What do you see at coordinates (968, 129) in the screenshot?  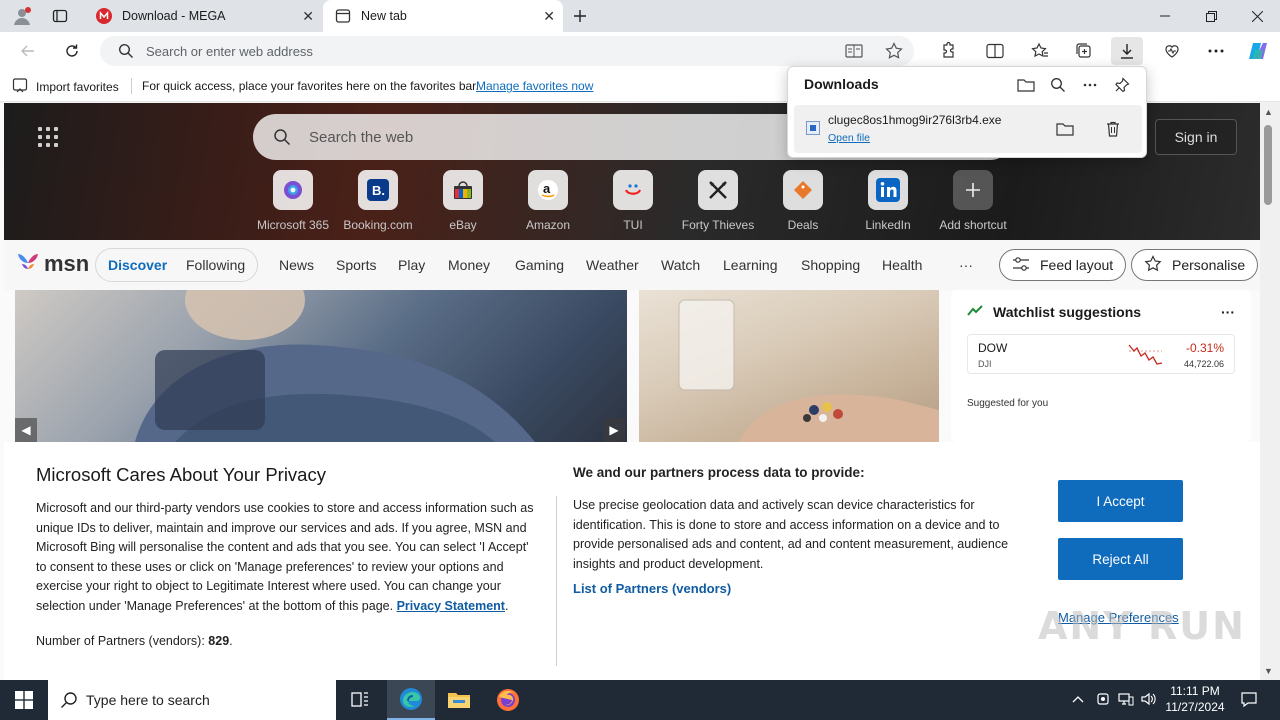 I see `download-item: clugec8os1hmog9ir276l3rb4.exe Open file` at bounding box center [968, 129].